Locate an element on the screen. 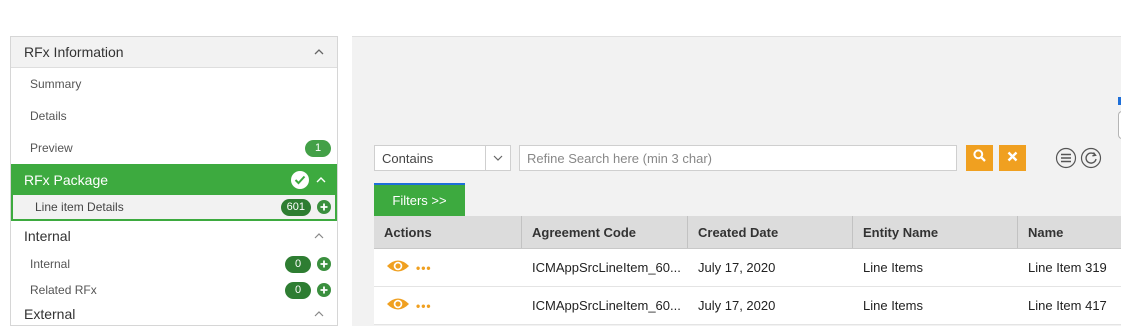 The height and width of the screenshot is (326, 1121). section-header-internal: Internal is located at coordinates (174, 236).